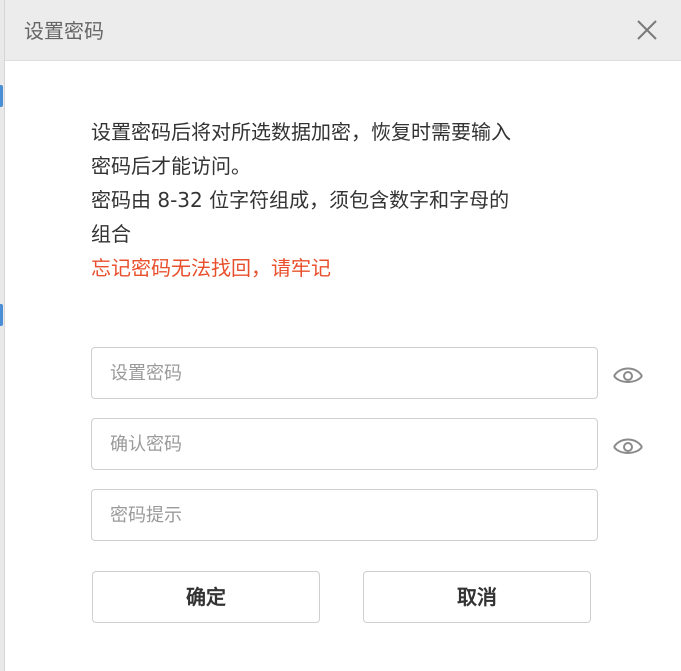  I want to click on close-icon, so click(647, 30).